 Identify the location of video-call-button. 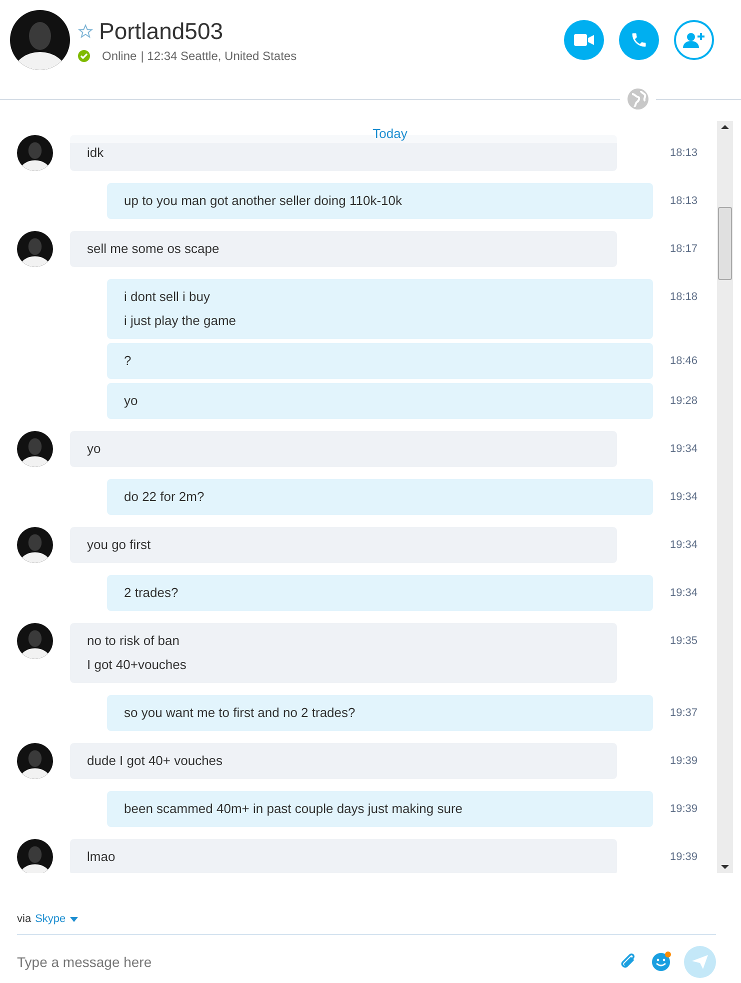
(584, 40).